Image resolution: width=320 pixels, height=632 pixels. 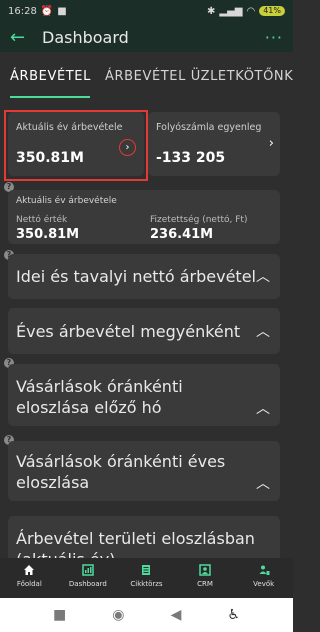 I want to click on home-icon, so click(x=29, y=570).